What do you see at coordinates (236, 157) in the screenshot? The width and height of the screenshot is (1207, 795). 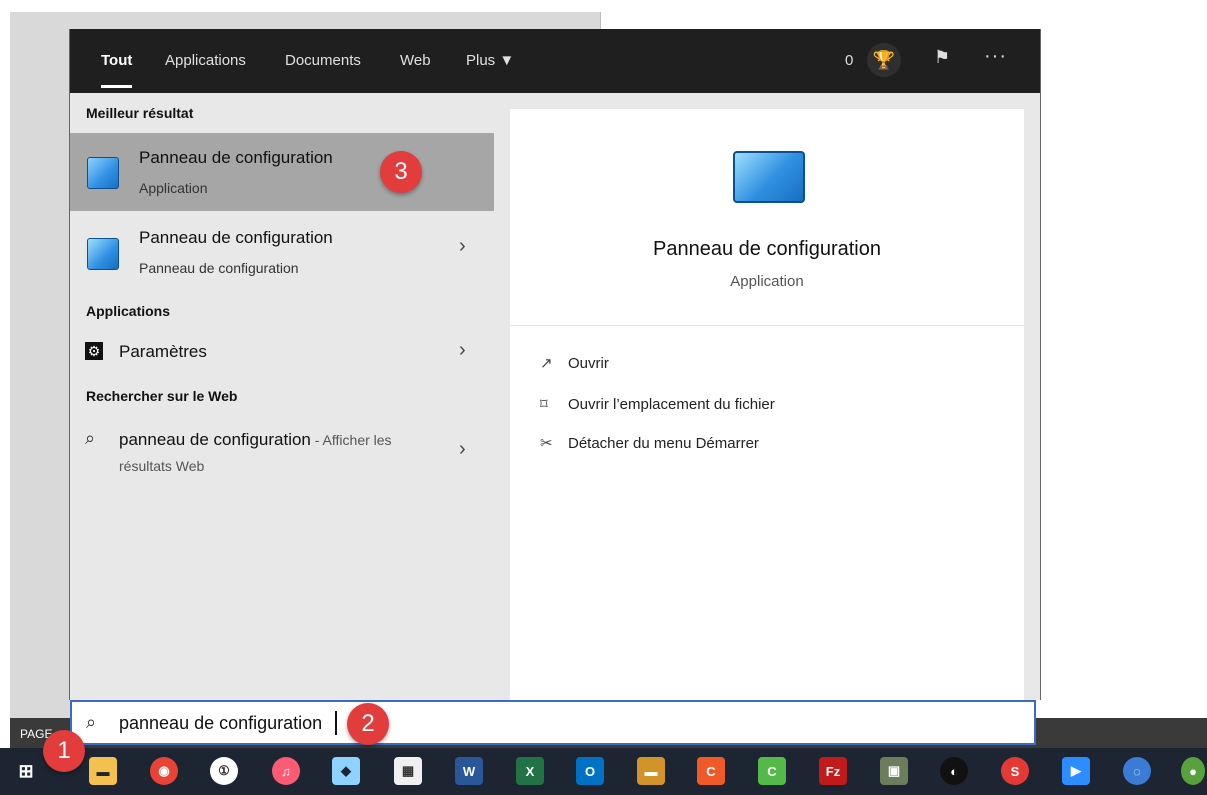 I see `best-match-title: Panneau de configuration` at bounding box center [236, 157].